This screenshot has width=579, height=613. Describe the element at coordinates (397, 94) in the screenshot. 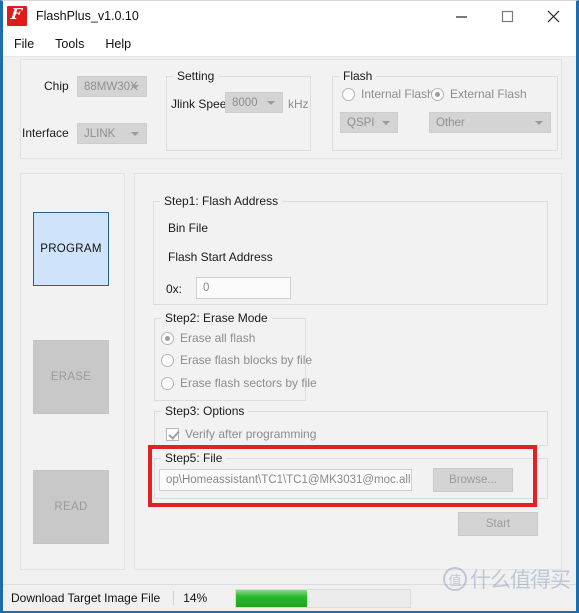

I see `radio-internal-flash-label: Internal Flash` at that location.